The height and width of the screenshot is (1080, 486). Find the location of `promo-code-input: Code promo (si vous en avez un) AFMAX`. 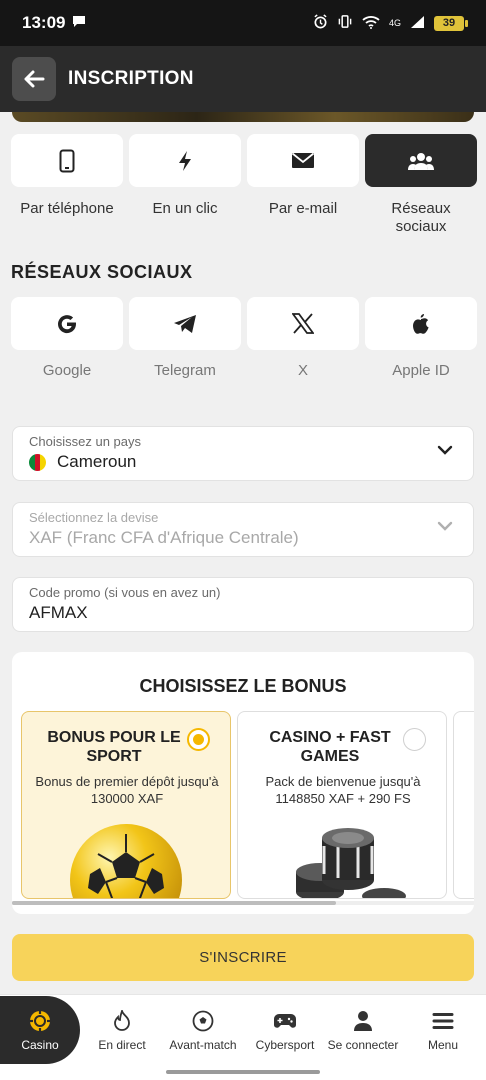

promo-code-input: Code promo (si vous en avez un) AFMAX is located at coordinates (243, 604).